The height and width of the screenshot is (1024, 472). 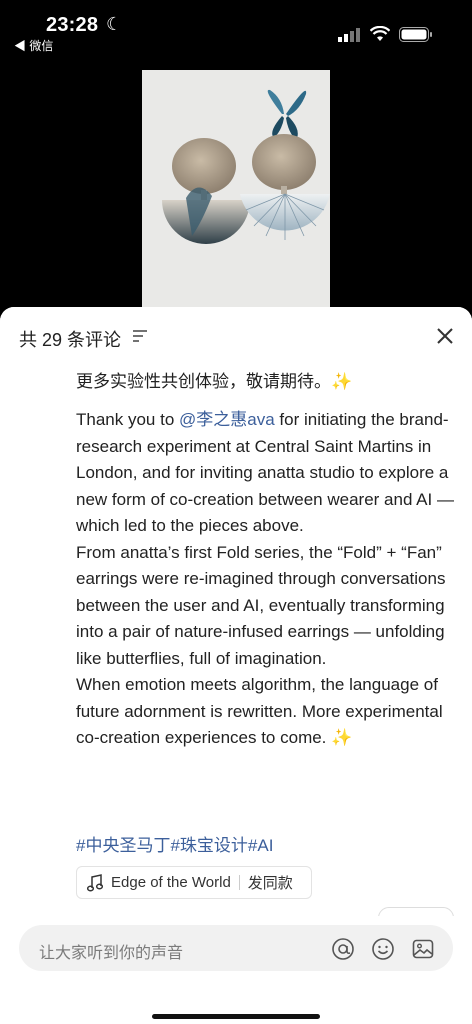 I want to click on moon-icon: ☾, so click(x=114, y=24).